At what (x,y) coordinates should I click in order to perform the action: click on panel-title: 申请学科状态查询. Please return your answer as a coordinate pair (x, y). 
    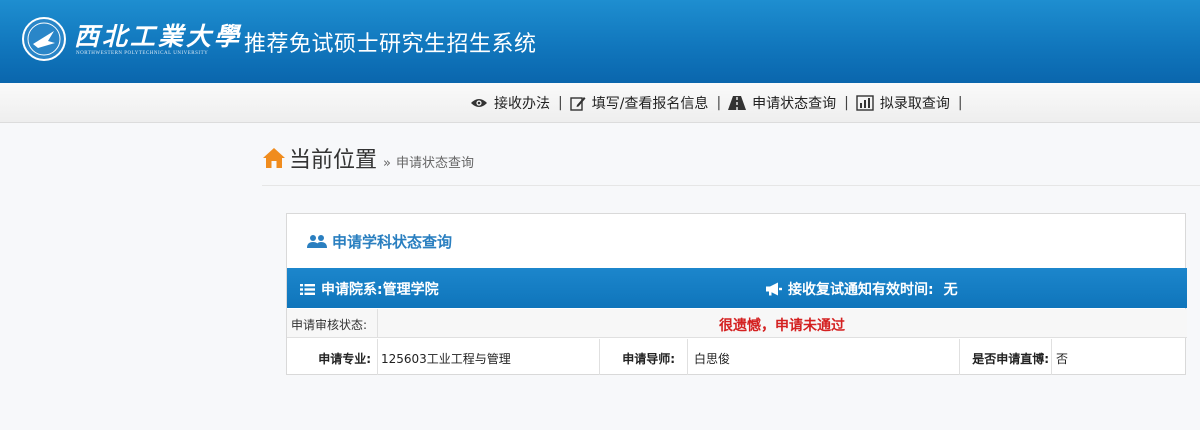
    Looking at the image, I should click on (379, 241).